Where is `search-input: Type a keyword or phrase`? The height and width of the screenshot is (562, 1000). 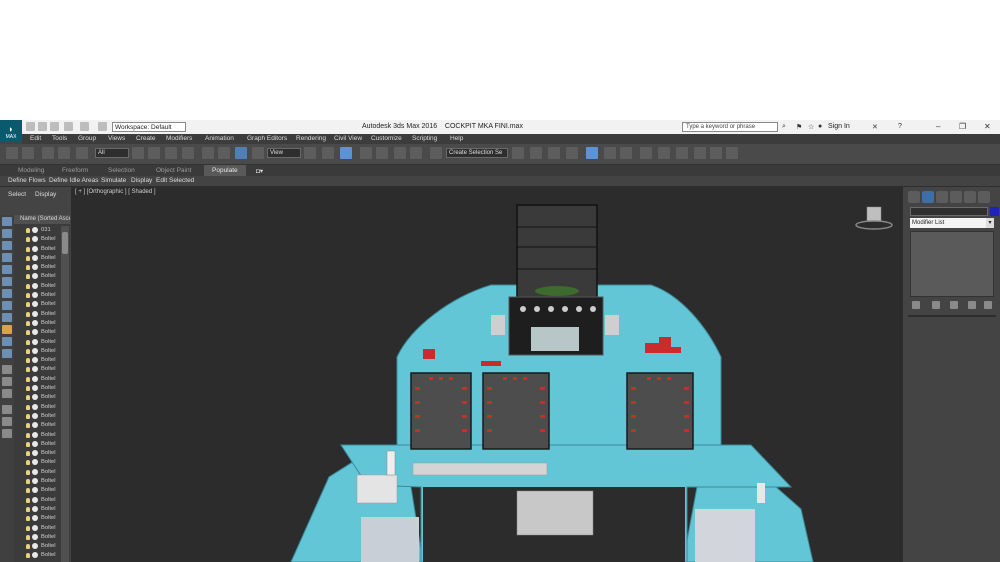
search-input: Type a keyword or phrase is located at coordinates (730, 127).